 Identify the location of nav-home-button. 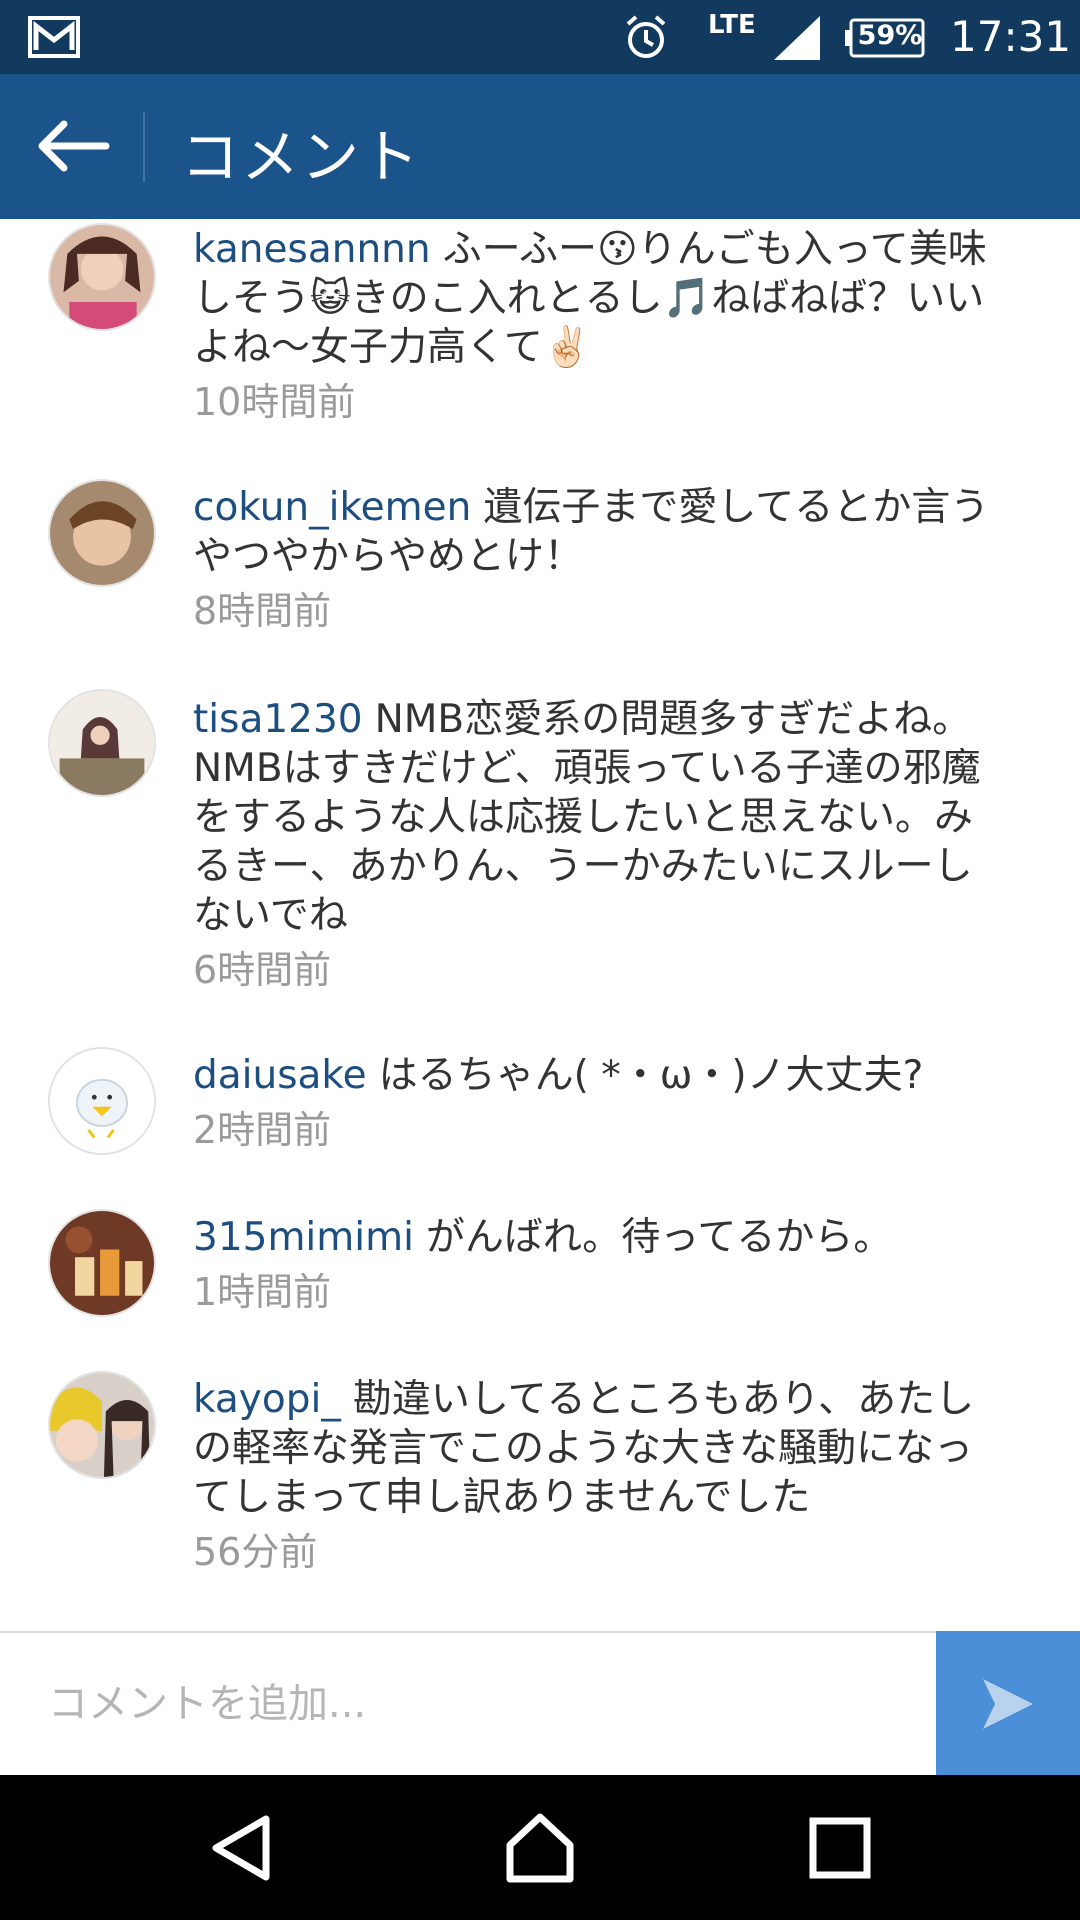
(540, 1848).